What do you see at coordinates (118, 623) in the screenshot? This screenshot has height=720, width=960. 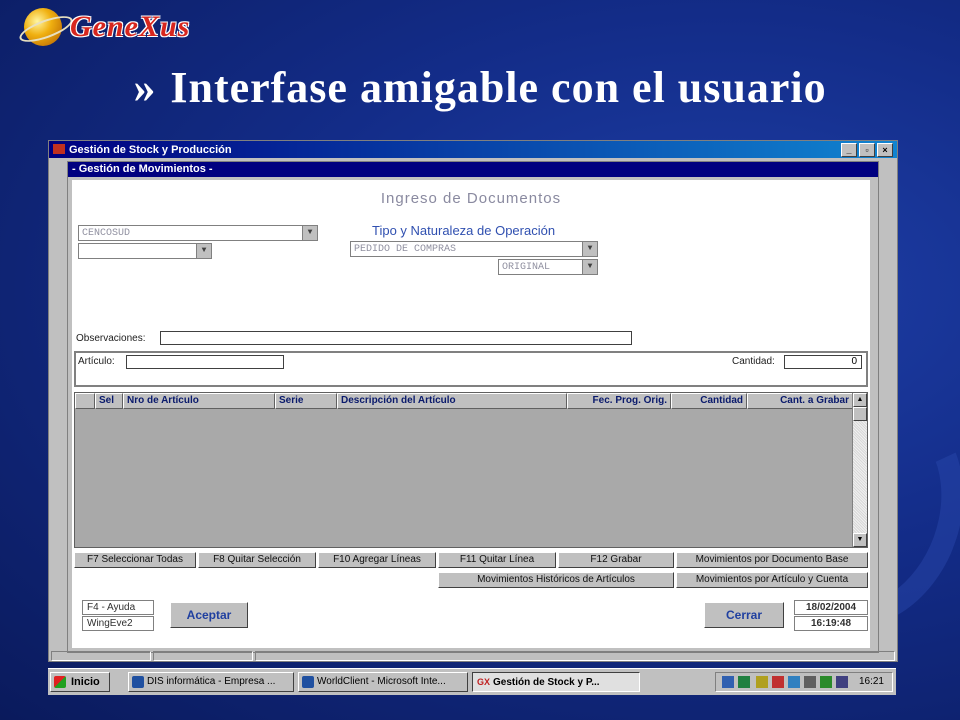 I see `program-name: WingEve2` at bounding box center [118, 623].